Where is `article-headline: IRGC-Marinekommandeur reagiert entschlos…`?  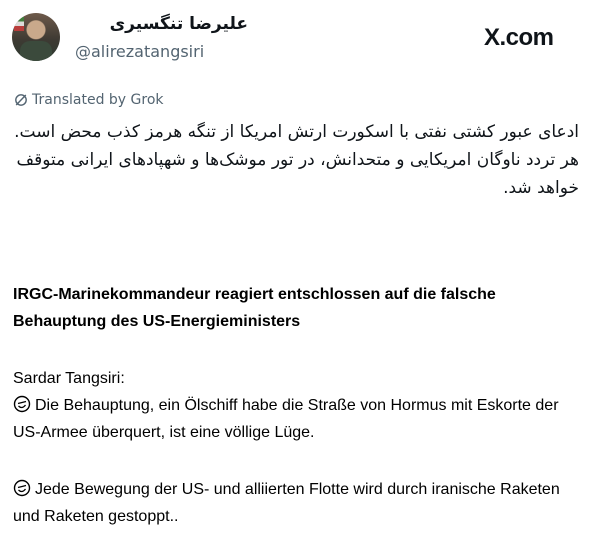 article-headline: IRGC-Marinekommandeur reagiert entschlos… is located at coordinates (254, 308).